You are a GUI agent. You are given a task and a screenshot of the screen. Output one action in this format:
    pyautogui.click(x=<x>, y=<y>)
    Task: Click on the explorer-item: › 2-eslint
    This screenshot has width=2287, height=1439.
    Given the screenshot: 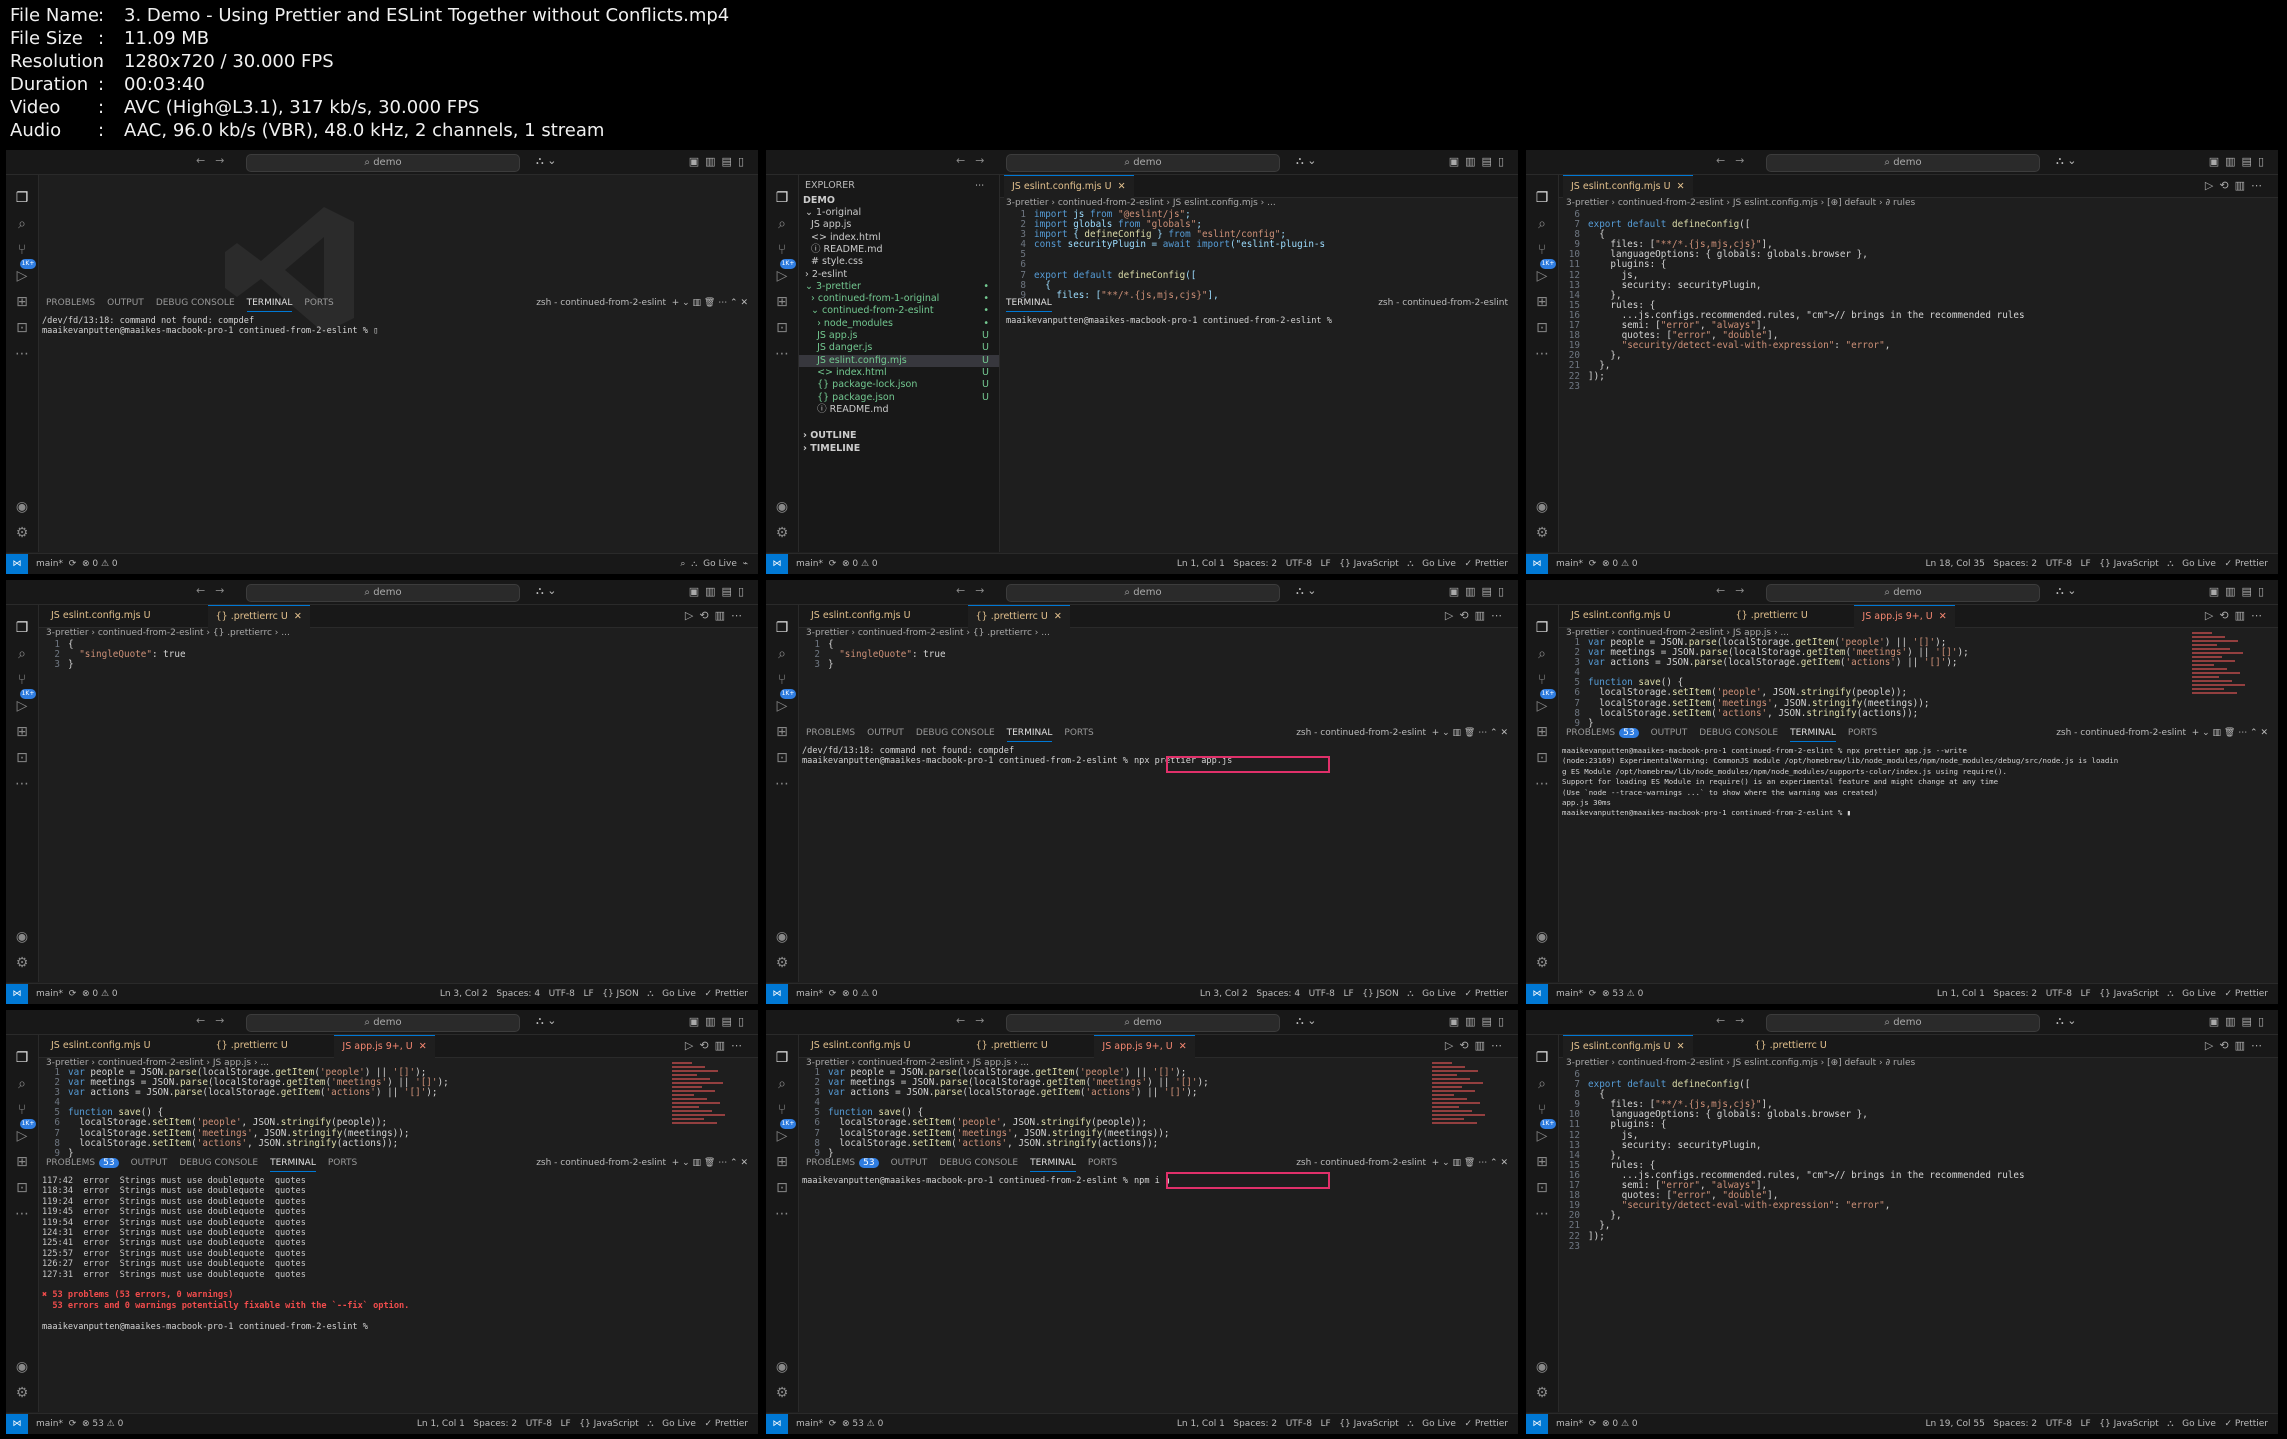 What is the action you would take?
    pyautogui.click(x=899, y=275)
    